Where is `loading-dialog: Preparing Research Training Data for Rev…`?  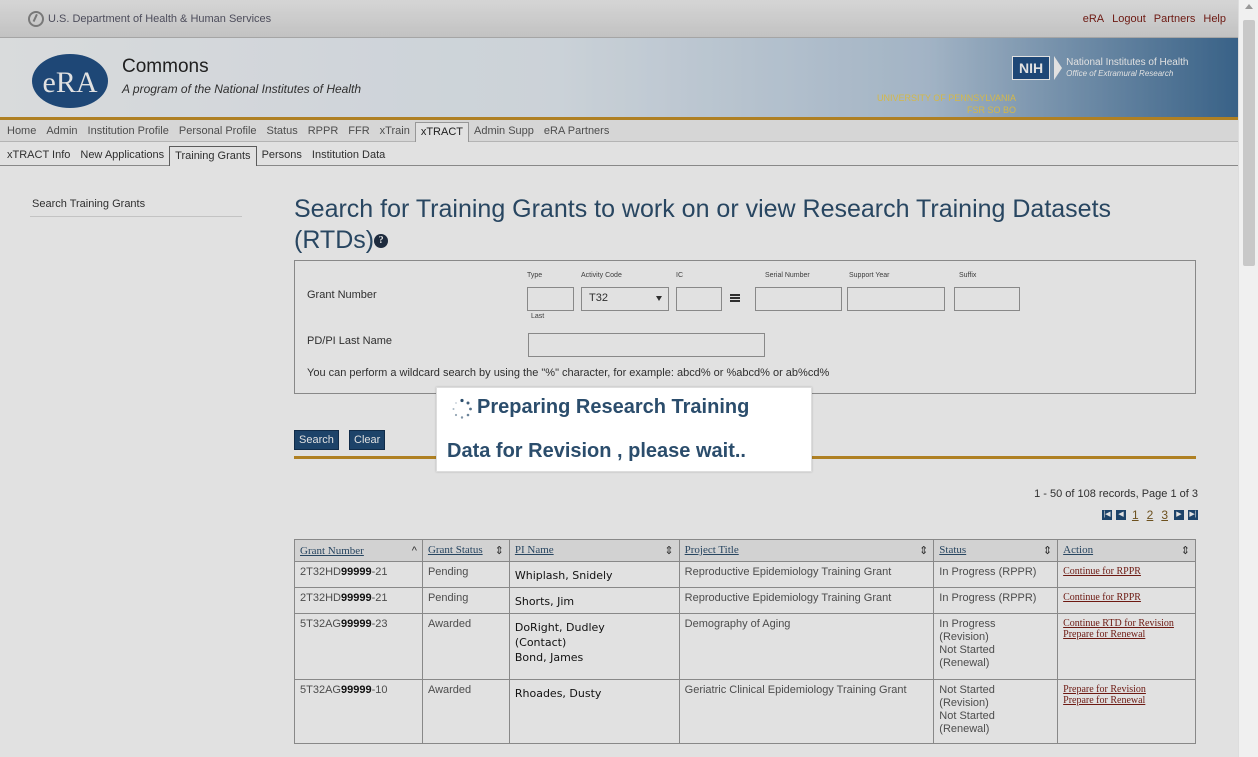
loading-dialog: Preparing Research Training Data for Rev… is located at coordinates (624, 429).